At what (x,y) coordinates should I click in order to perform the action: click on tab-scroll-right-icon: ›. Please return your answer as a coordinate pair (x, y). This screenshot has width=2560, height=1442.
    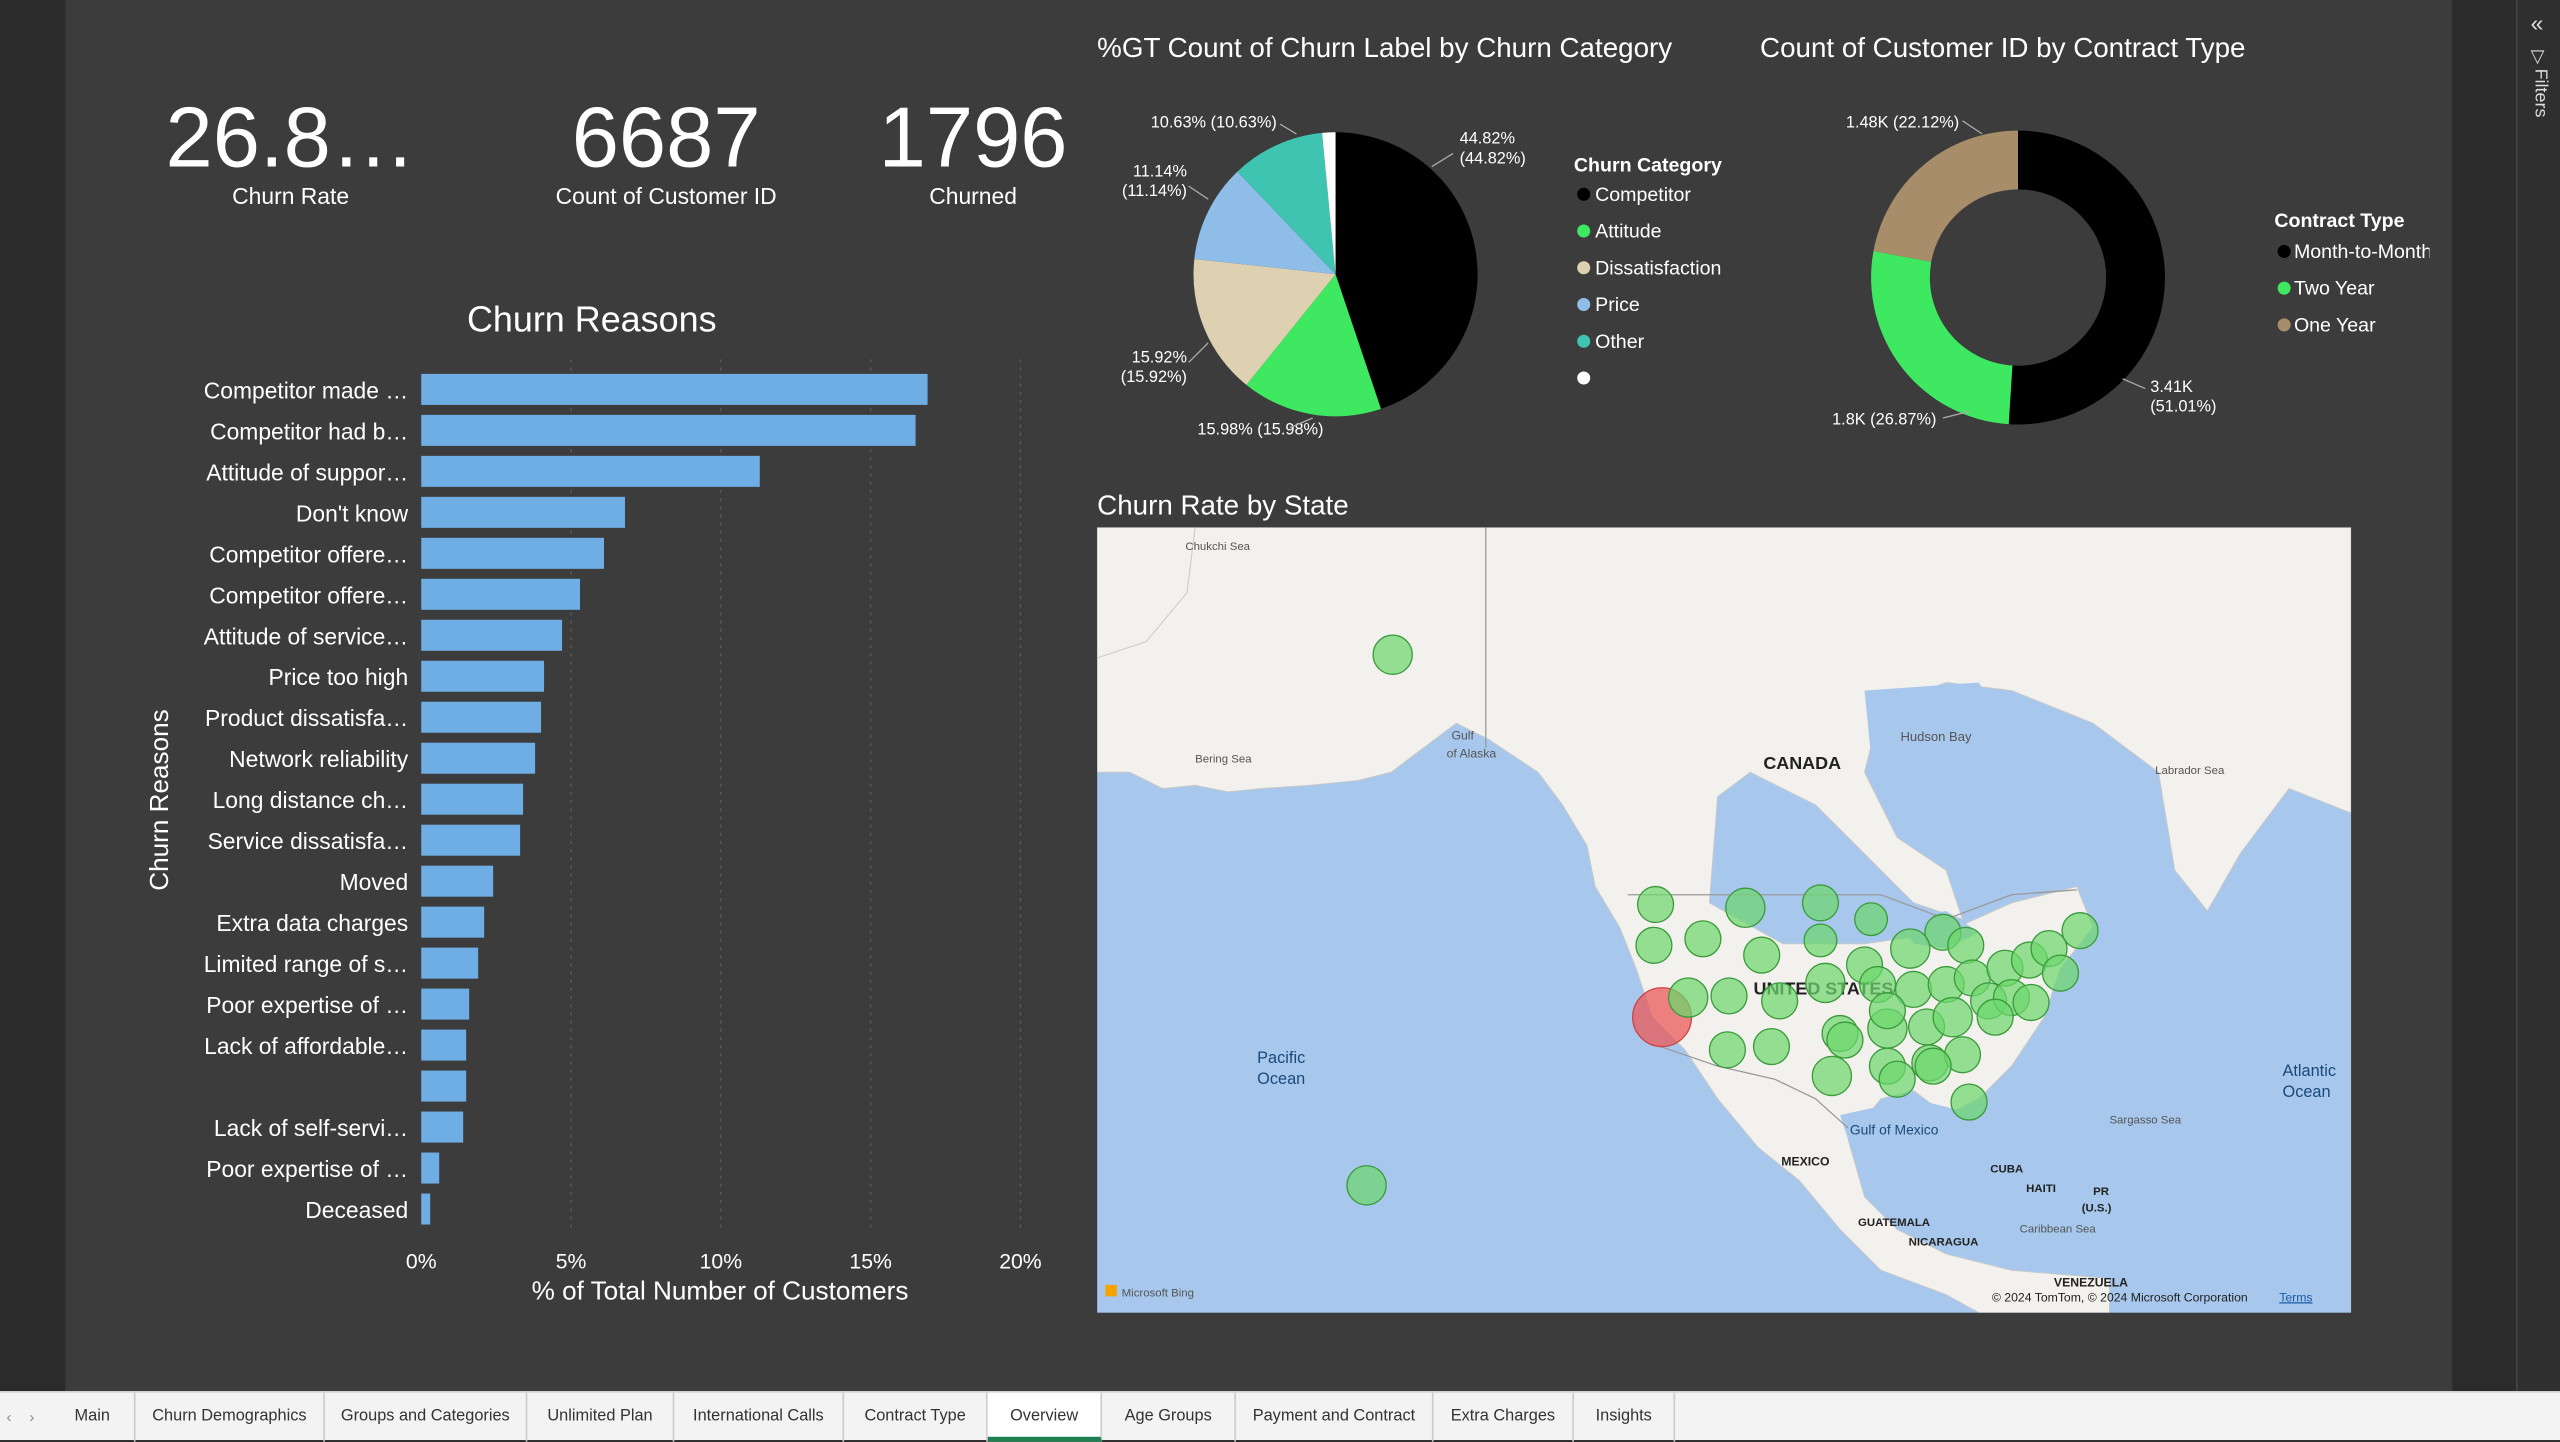
    Looking at the image, I should click on (31, 1417).